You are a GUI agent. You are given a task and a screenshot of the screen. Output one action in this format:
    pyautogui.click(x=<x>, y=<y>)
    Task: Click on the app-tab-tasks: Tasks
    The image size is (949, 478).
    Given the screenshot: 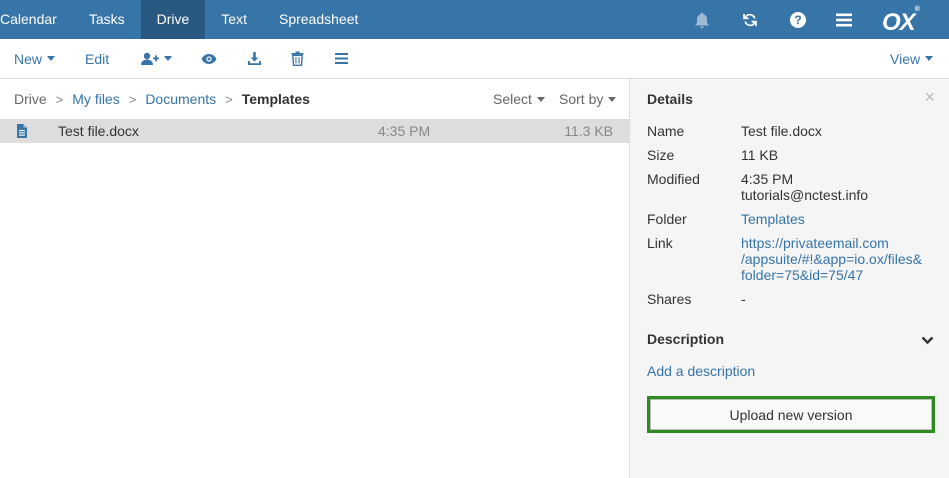 What is the action you would take?
    pyautogui.click(x=107, y=19)
    